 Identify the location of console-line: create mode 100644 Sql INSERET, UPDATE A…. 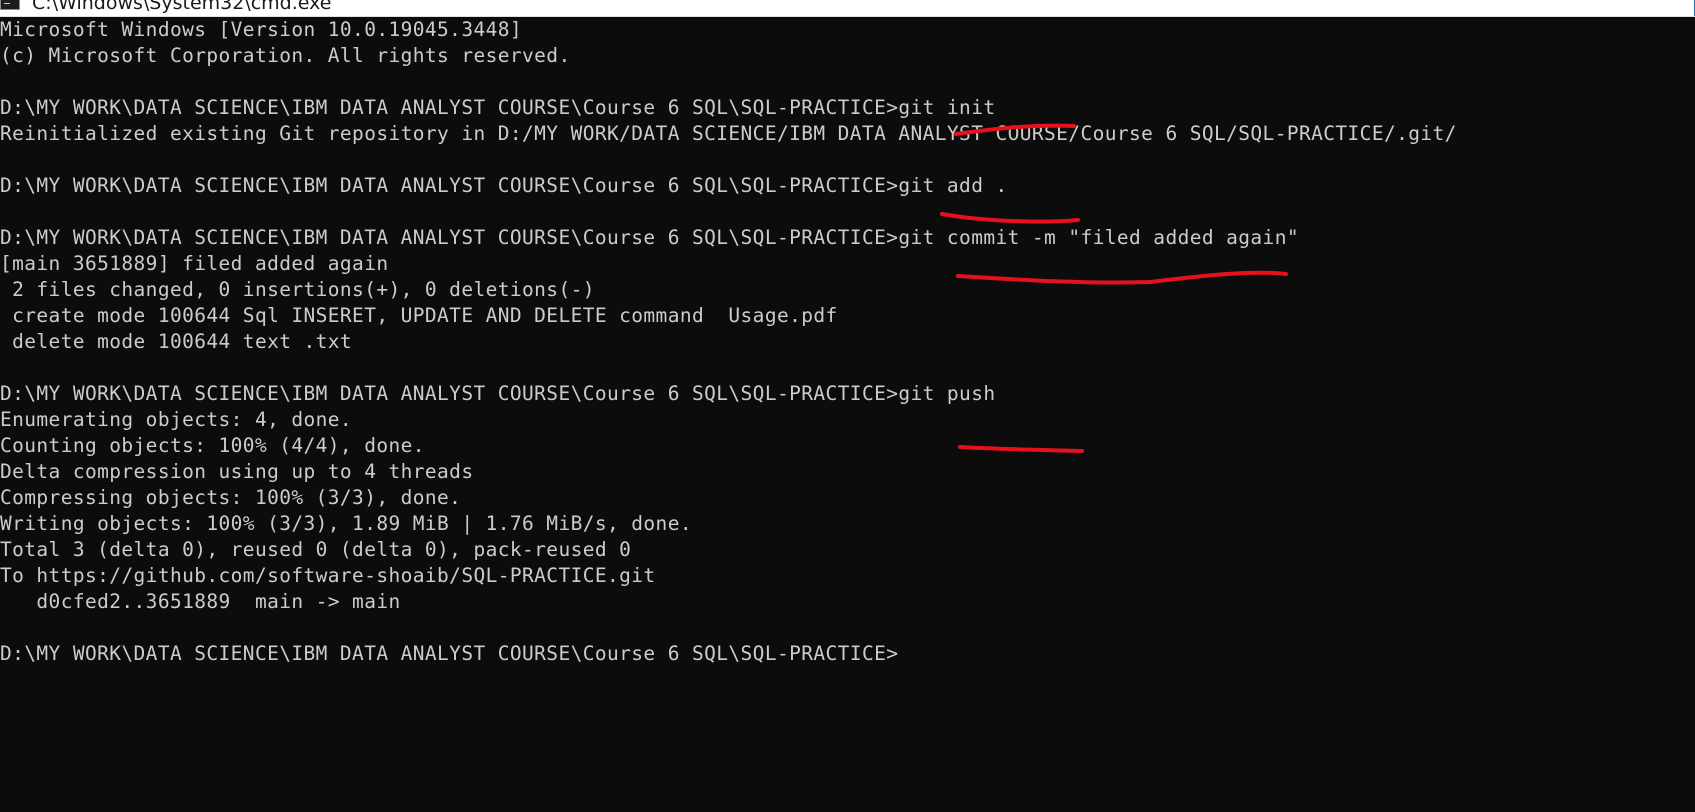
(419, 315).